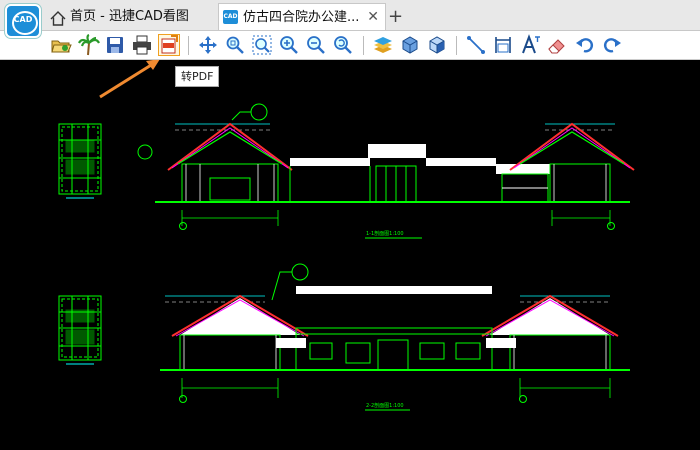  I want to click on cube-icon, so click(410, 45).